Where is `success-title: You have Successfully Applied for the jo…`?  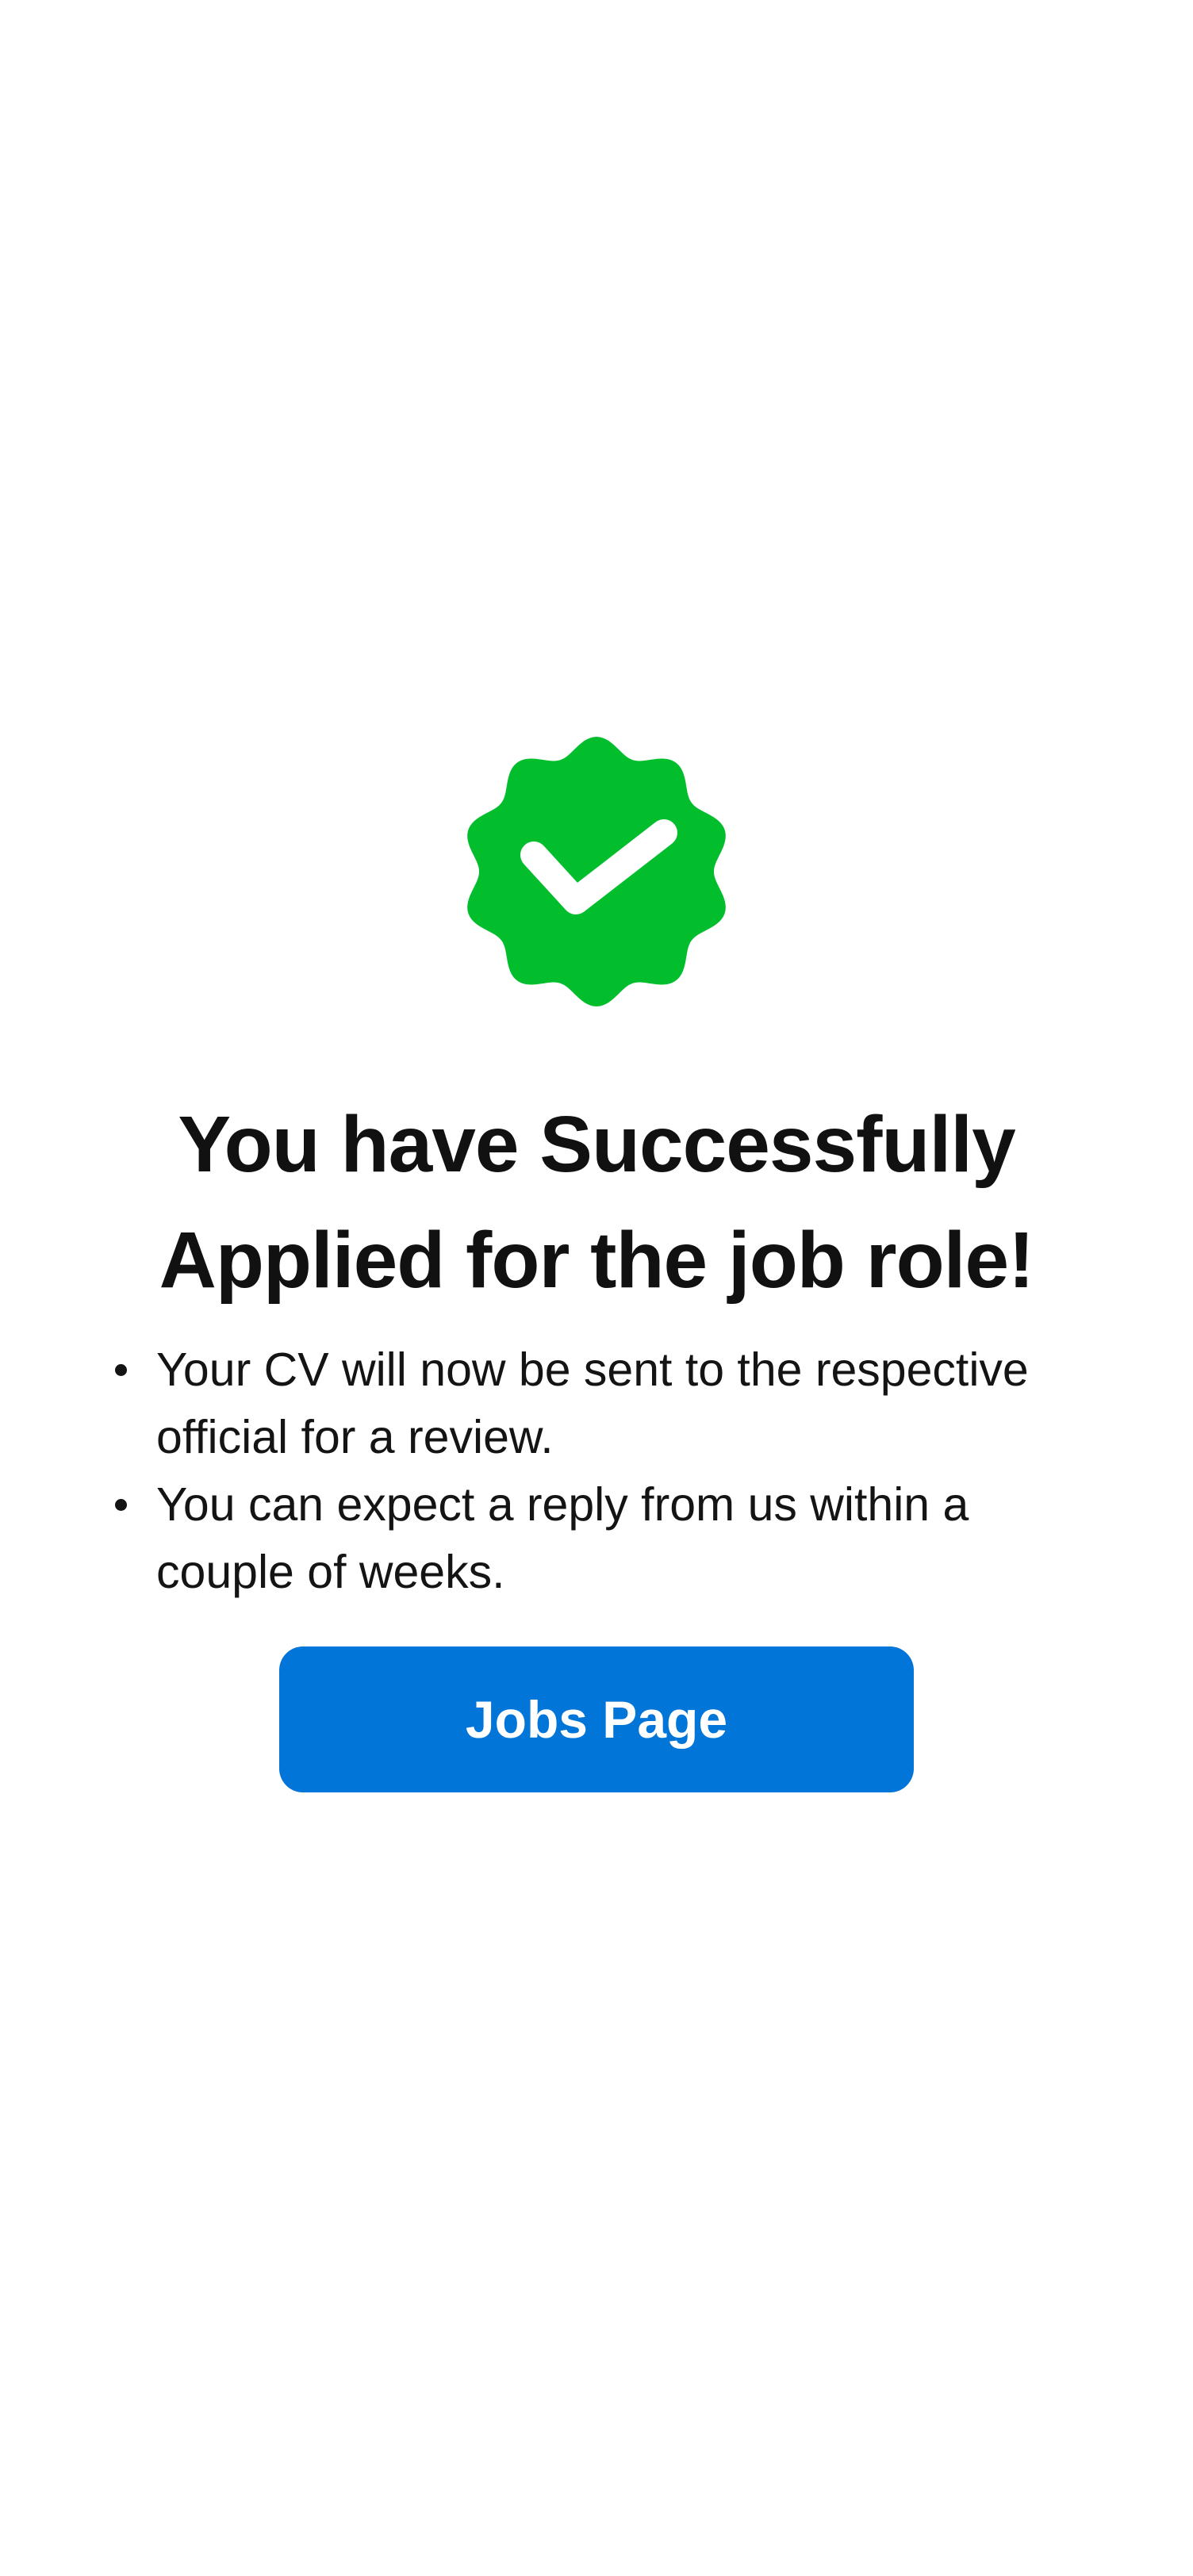 success-title: You have Successfully Applied for the jo… is located at coordinates (596, 1202).